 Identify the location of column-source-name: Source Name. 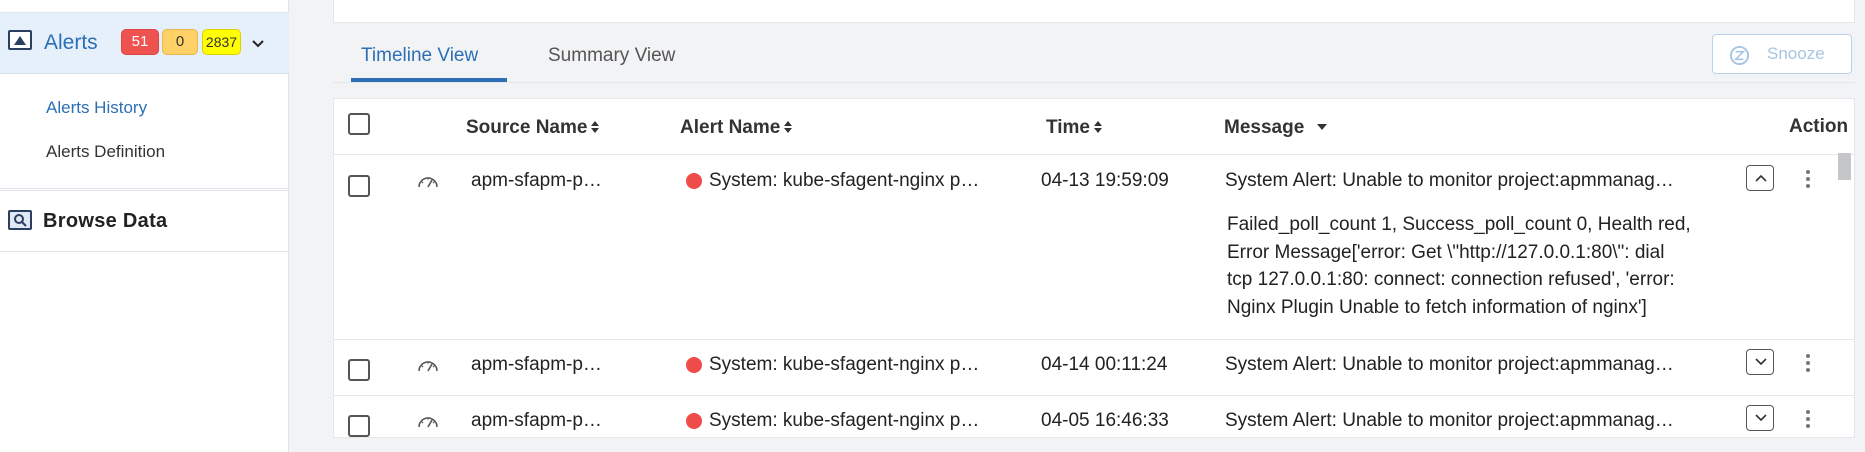
(533, 128).